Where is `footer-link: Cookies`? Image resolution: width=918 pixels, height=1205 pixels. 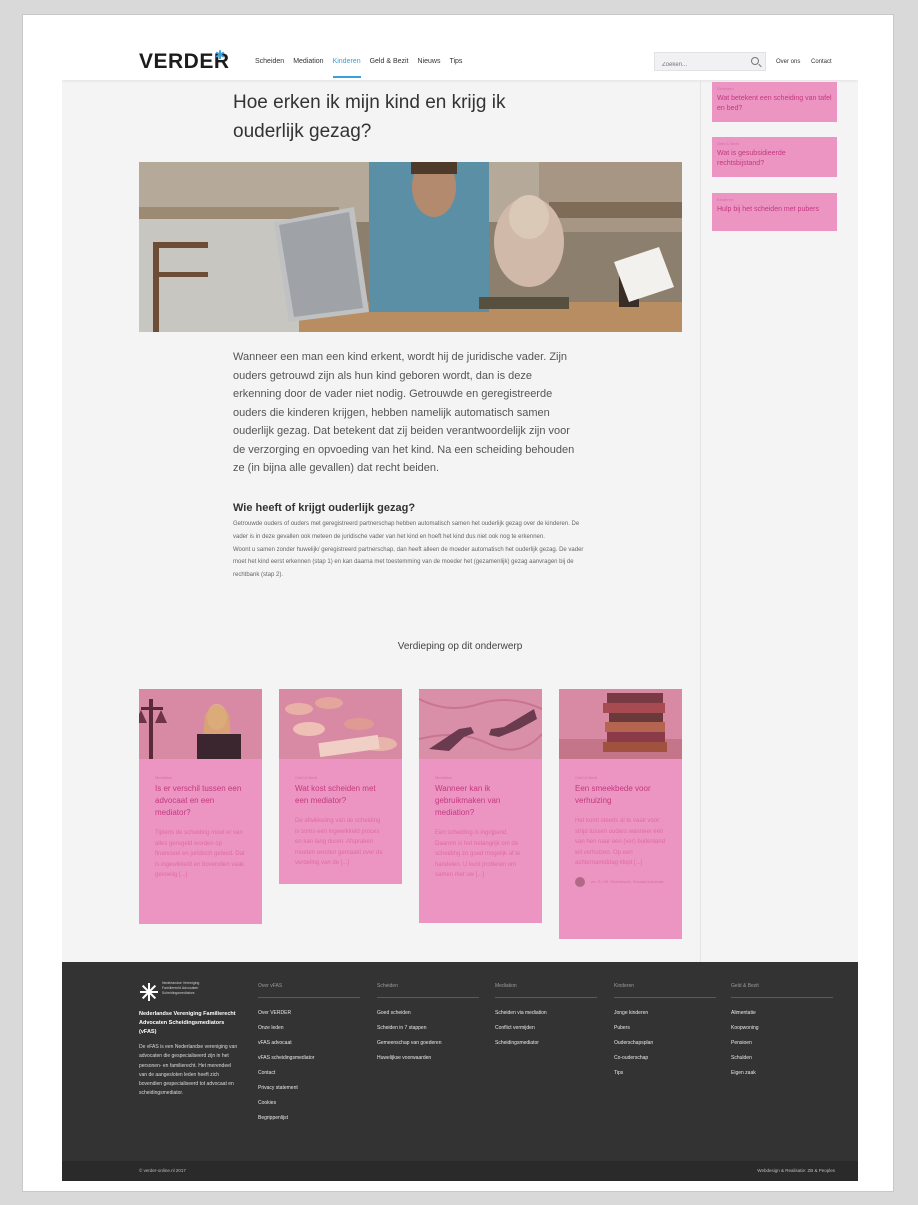 footer-link: Cookies is located at coordinates (309, 1103).